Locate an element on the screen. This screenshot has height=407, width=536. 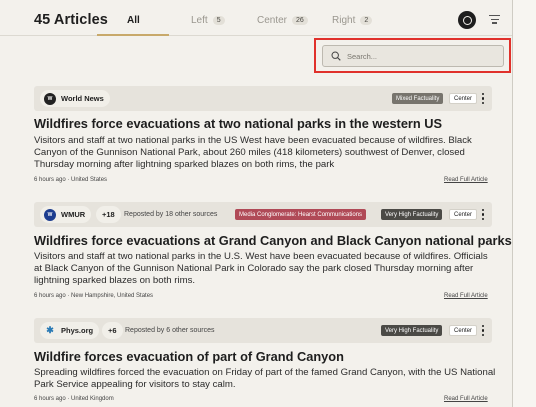
feed-header: 45 Articles All Left 5 Center 26 Right 2 is located at coordinates (256, 18).